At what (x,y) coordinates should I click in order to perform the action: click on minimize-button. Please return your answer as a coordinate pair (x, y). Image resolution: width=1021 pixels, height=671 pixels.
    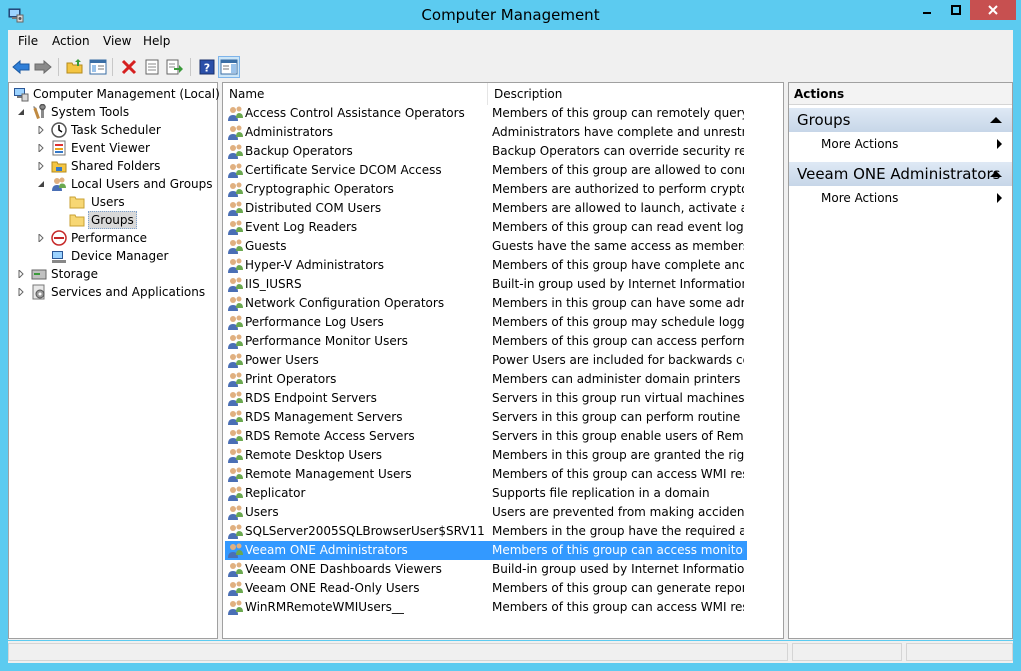
    Looking at the image, I should click on (927, 10).